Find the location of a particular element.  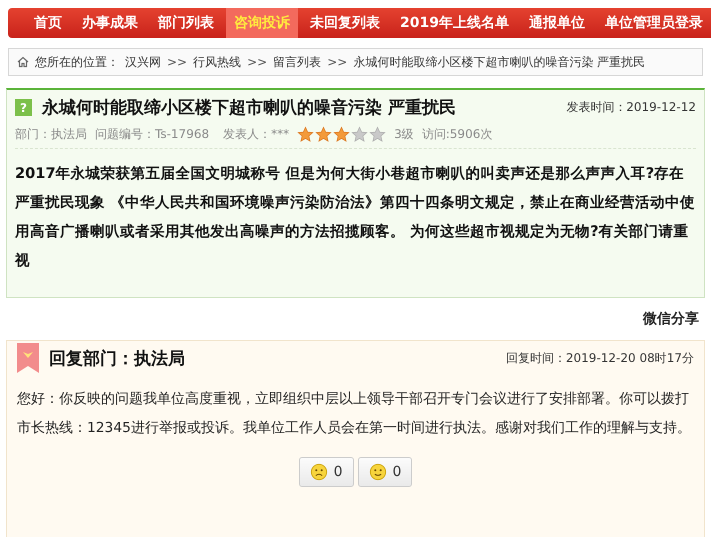

post-date: 发表时间：2019-12-12 is located at coordinates (631, 107).